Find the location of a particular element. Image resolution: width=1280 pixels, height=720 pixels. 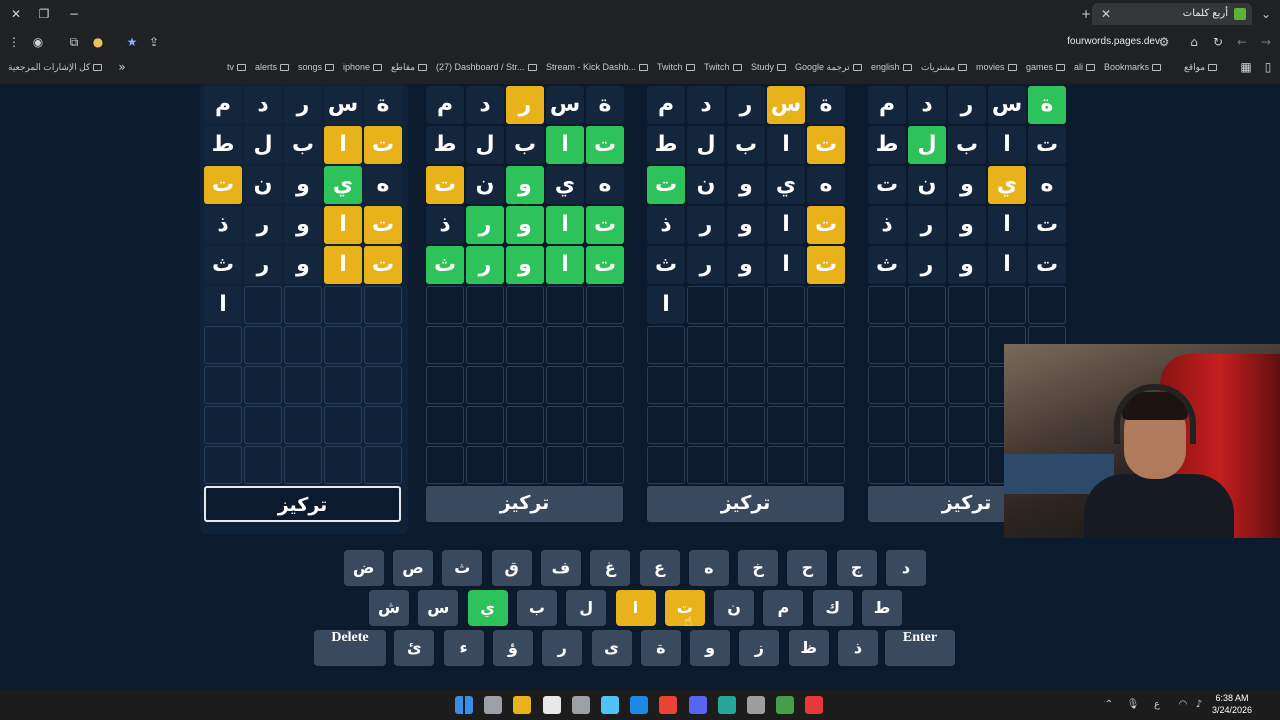

keyboard-key: ي is located at coordinates (487, 608).